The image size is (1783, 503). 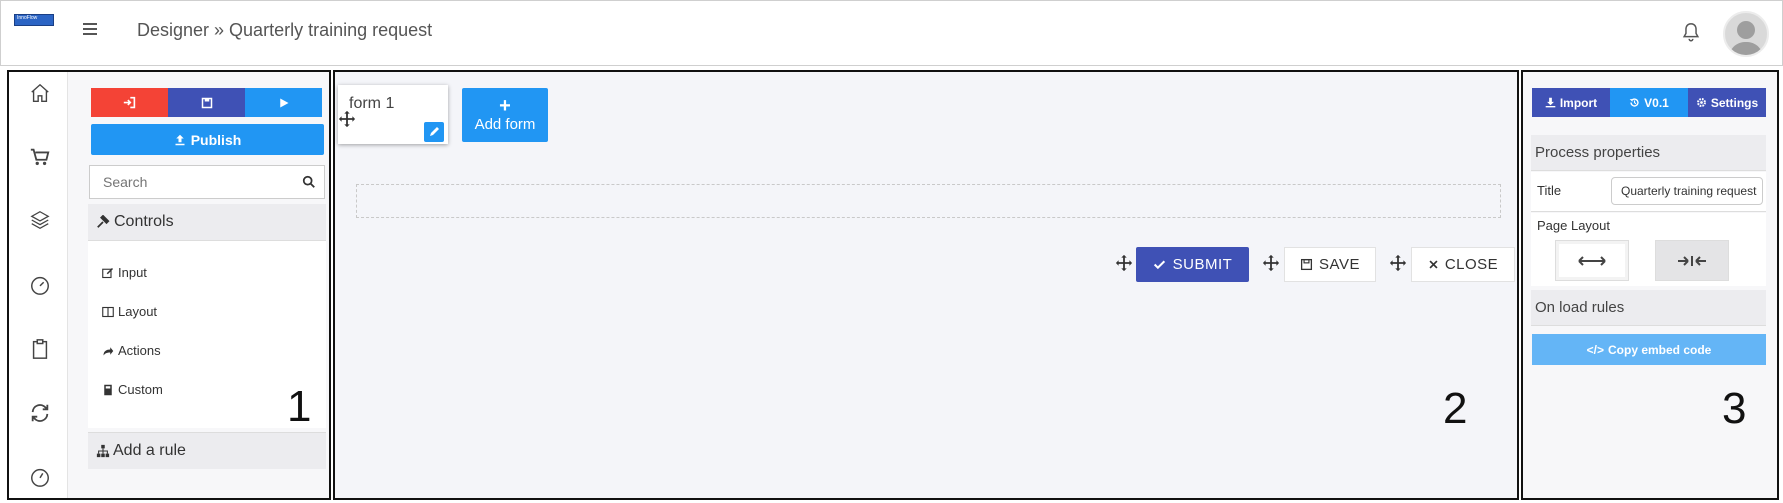 What do you see at coordinates (1634, 102) in the screenshot?
I see `history-icon` at bounding box center [1634, 102].